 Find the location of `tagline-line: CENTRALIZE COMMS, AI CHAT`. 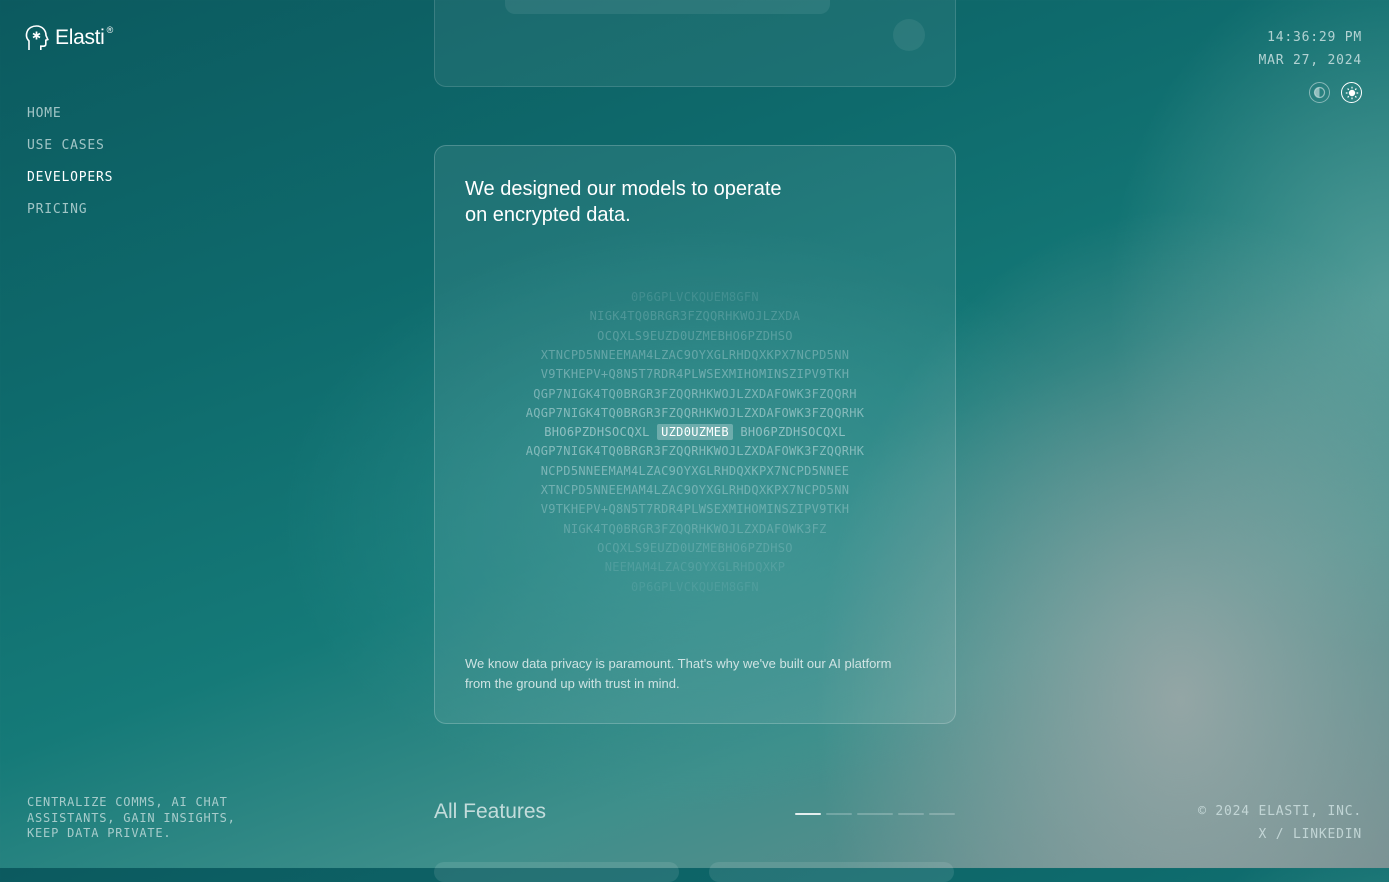

tagline-line: CENTRALIZE COMMS, AI CHAT is located at coordinates (127, 802).